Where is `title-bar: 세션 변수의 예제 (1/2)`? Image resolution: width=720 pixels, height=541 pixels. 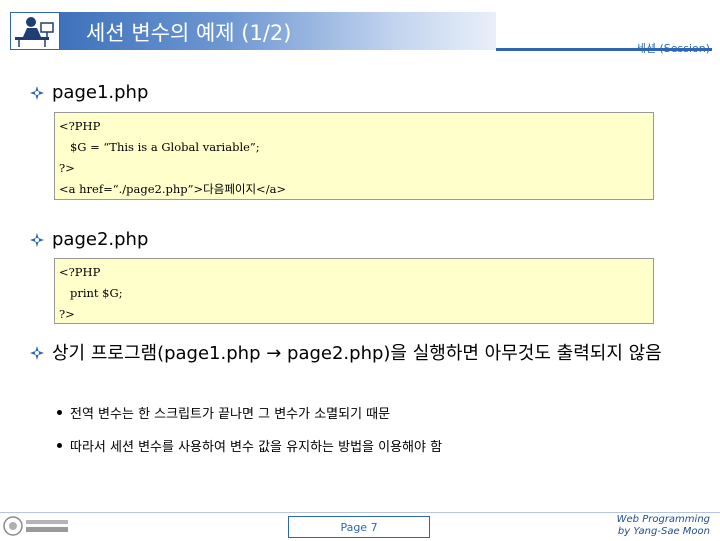 title-bar: 세션 변수의 예제 (1/2) is located at coordinates (253, 31).